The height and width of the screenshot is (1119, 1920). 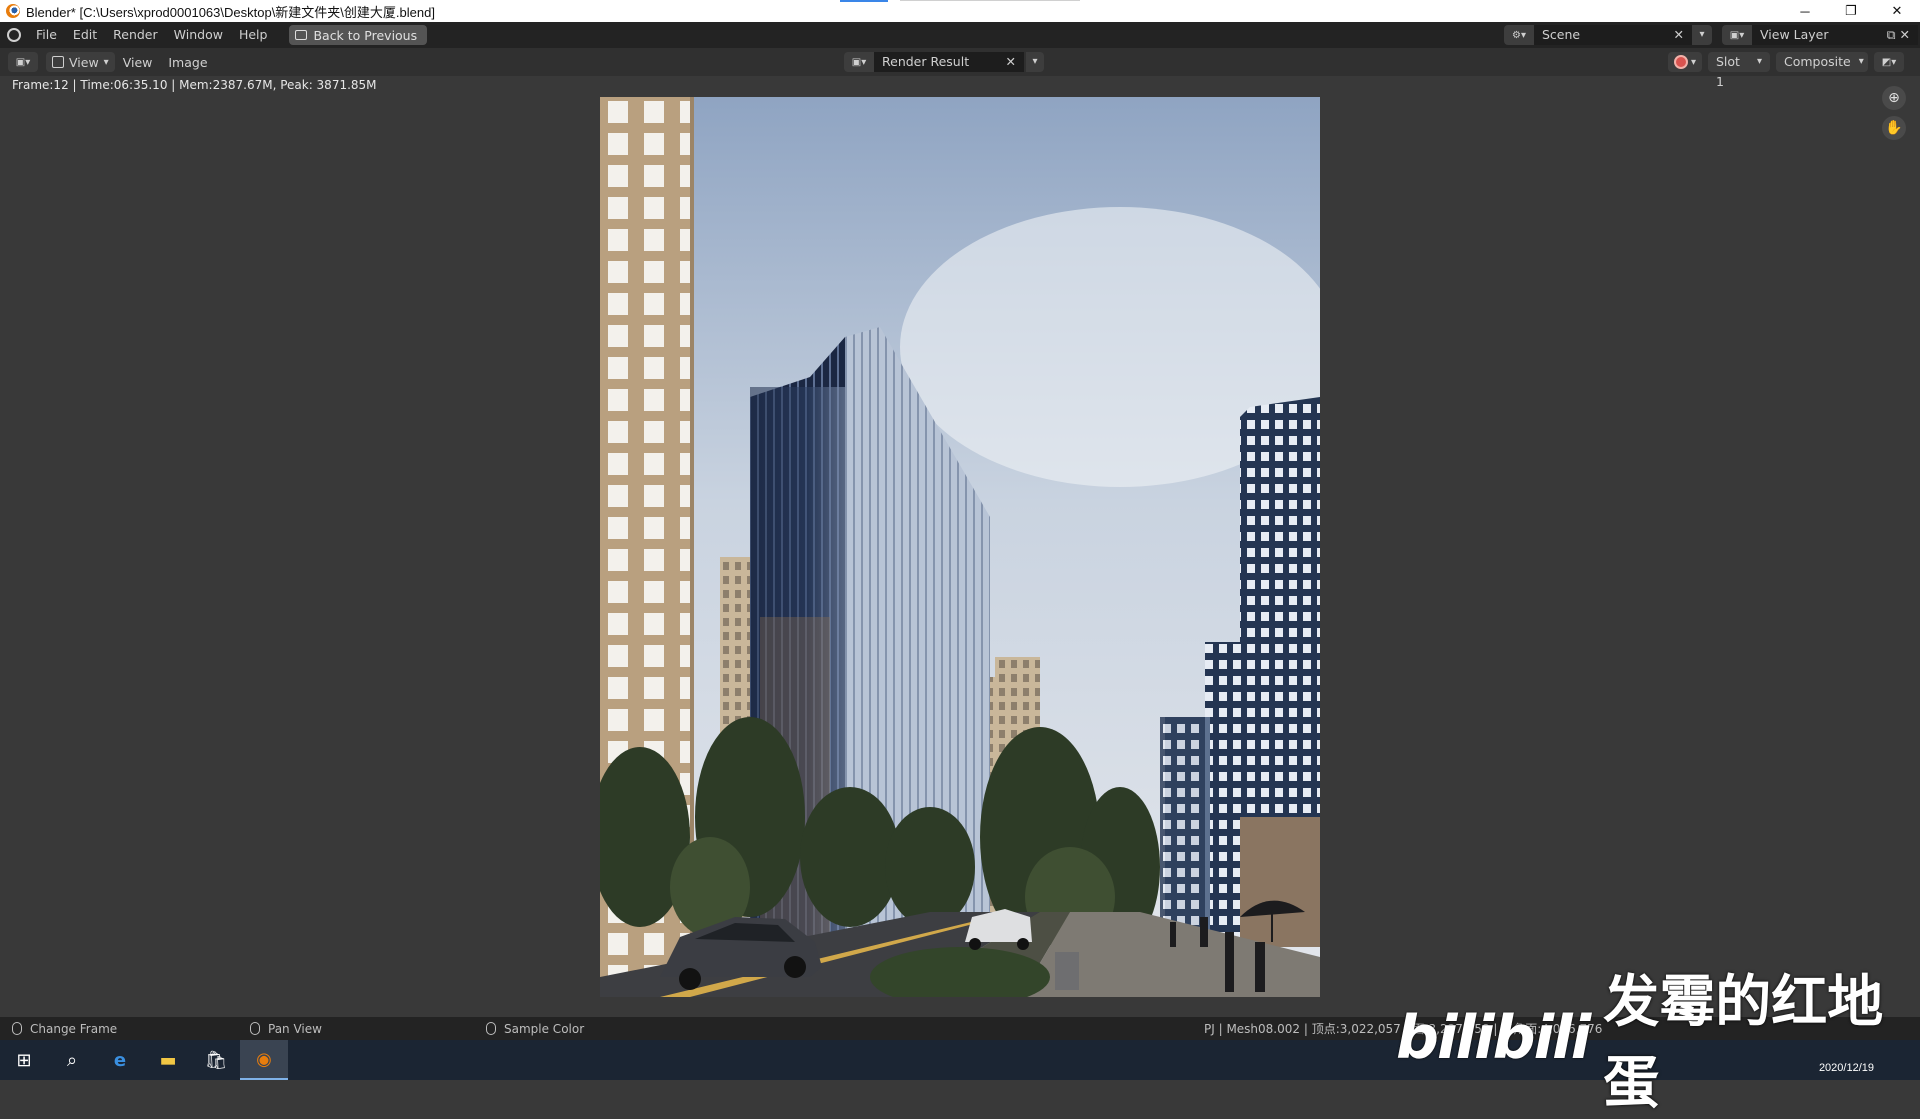 I want to click on hint-sample-color: Sample Color, so click(x=535, y=1029).